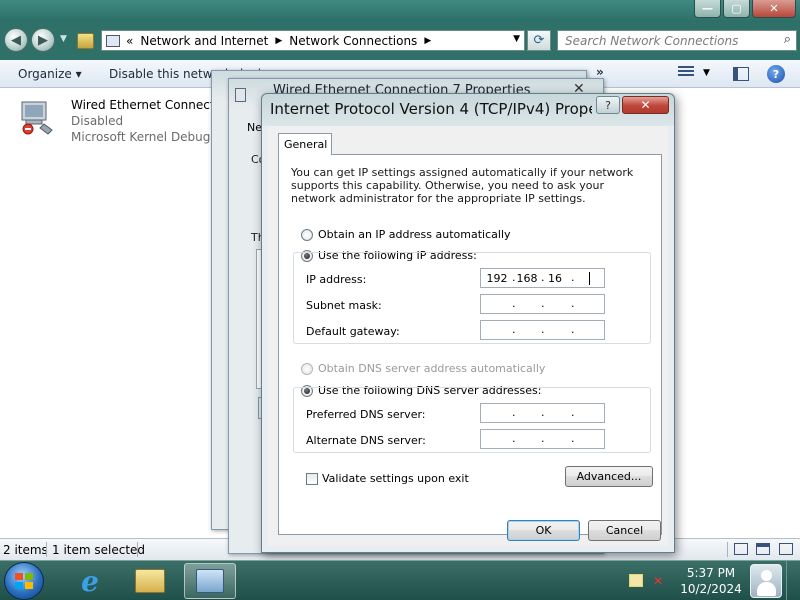 The image size is (800, 600). What do you see at coordinates (662, 581) in the screenshot?
I see `network-disconnected-icon: ✕` at bounding box center [662, 581].